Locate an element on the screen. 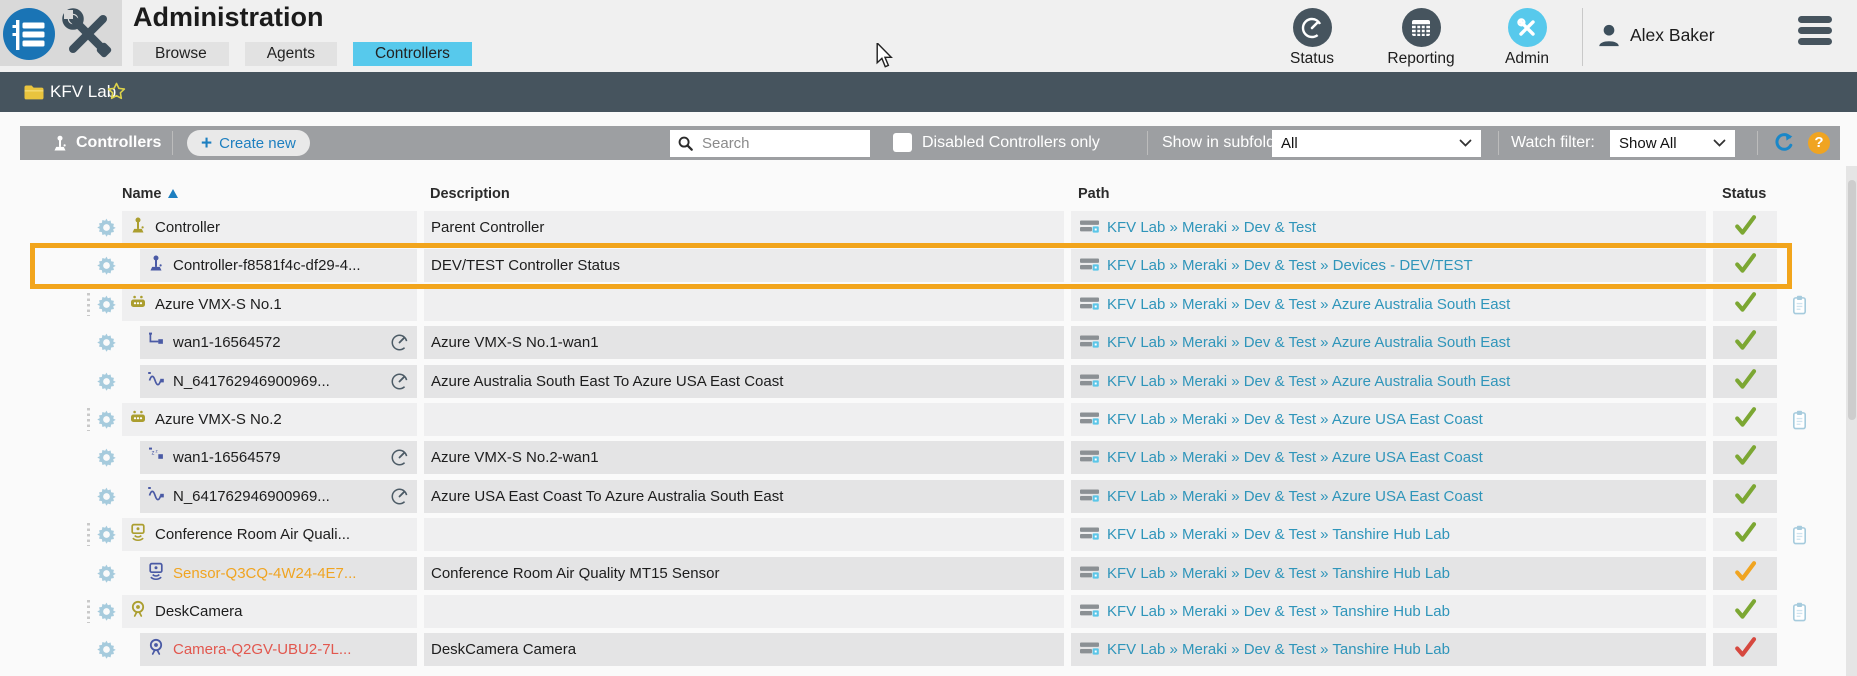  user-menu: Alex Baker is located at coordinates (1655, 35).